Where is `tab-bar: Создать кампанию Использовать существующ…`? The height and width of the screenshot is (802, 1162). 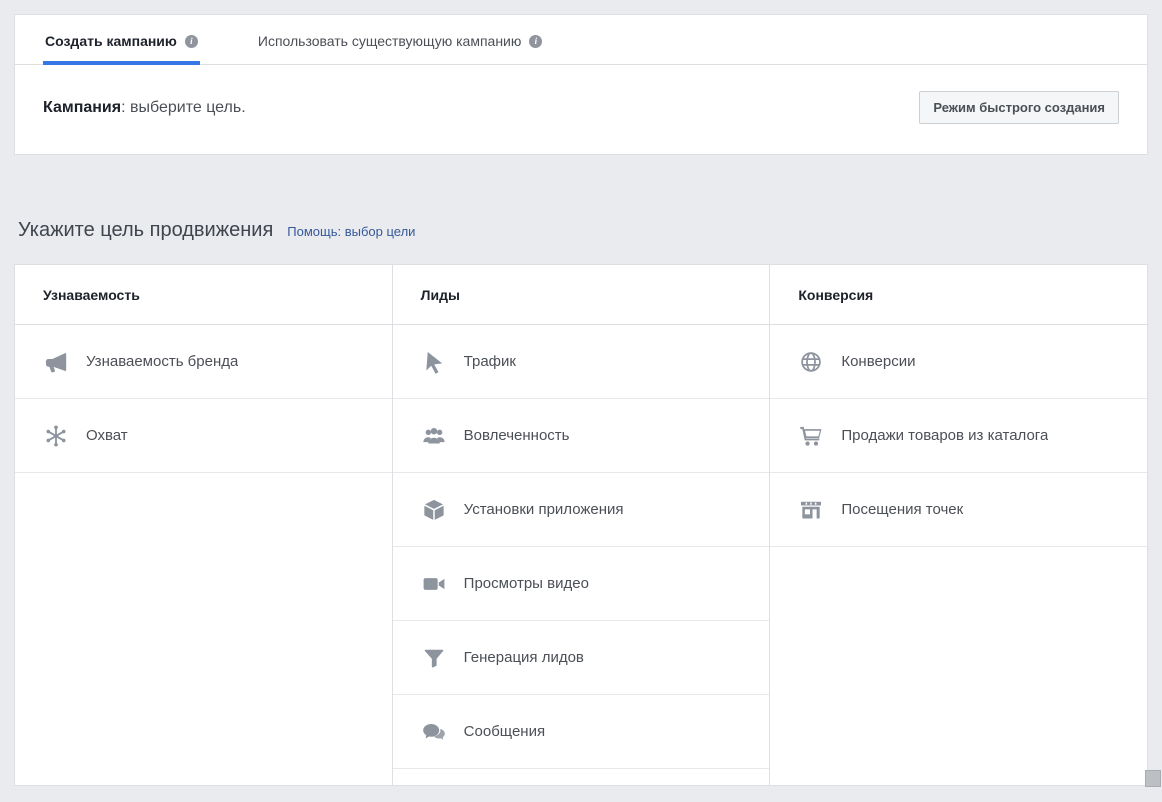 tab-bar: Создать кампанию Использовать существующ… is located at coordinates (581, 40).